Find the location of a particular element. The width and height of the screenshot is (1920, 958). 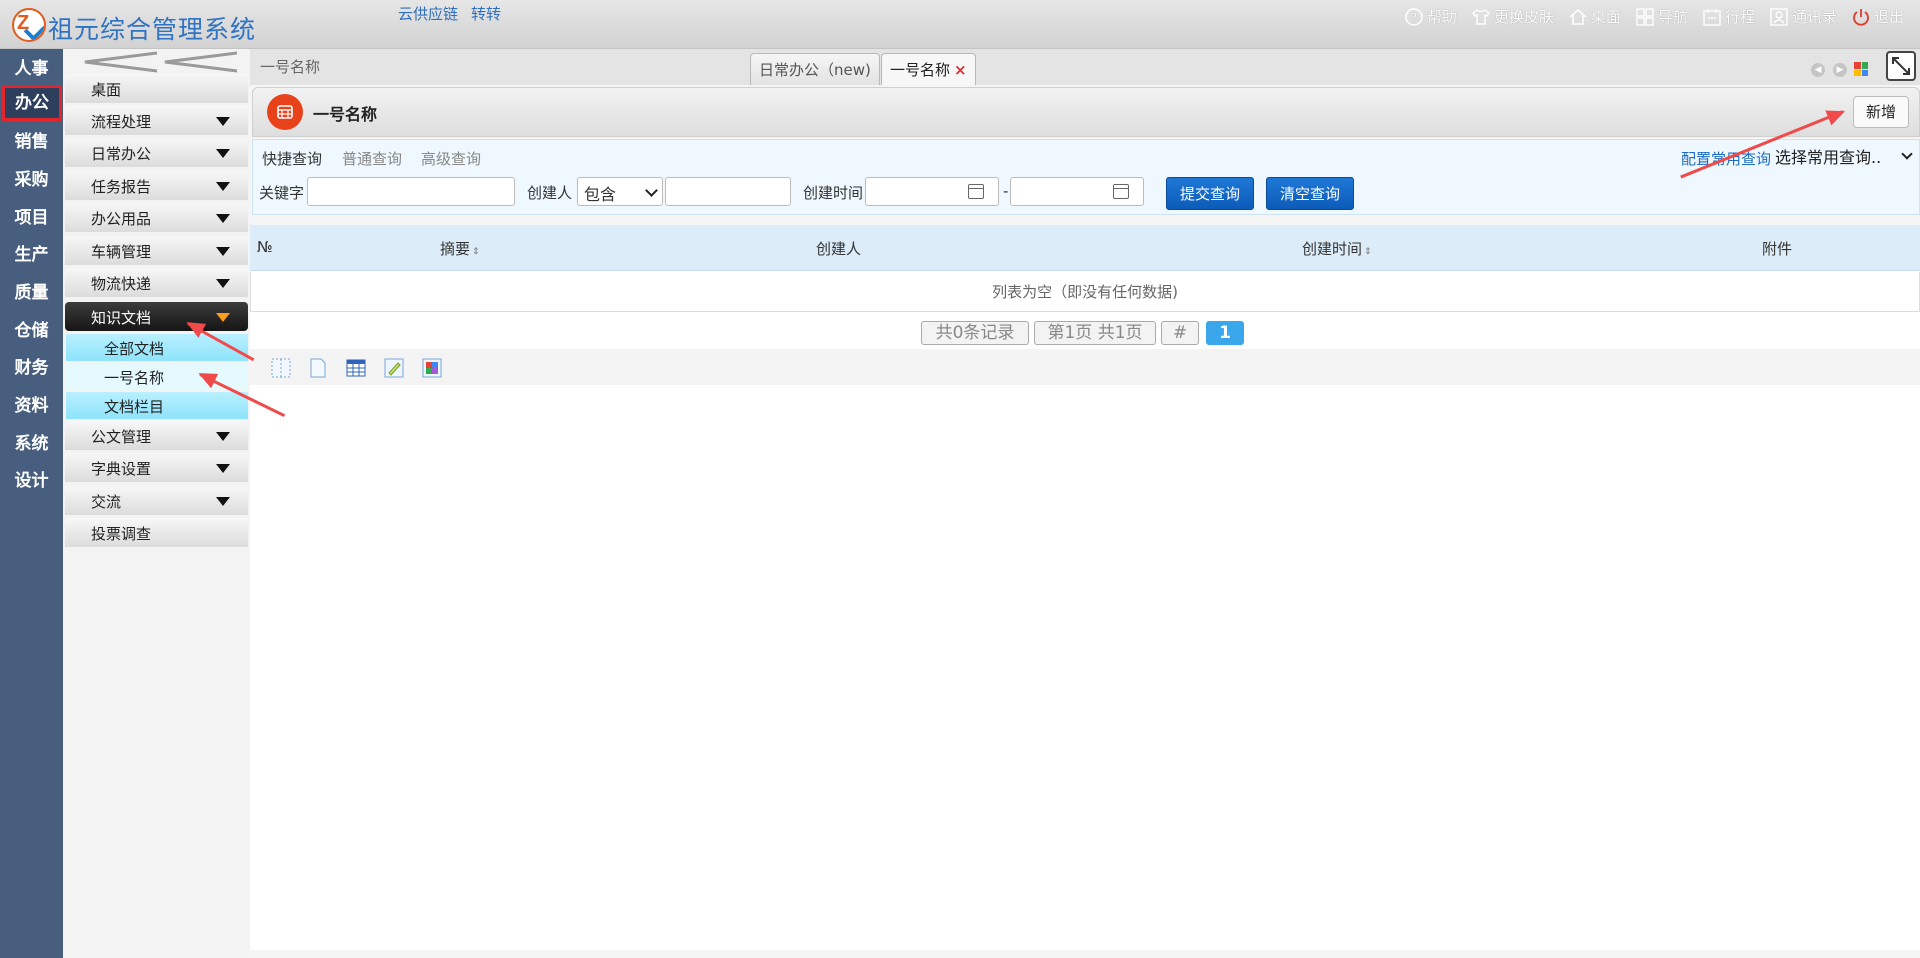

table-tool-strip is located at coordinates (1085, 367).